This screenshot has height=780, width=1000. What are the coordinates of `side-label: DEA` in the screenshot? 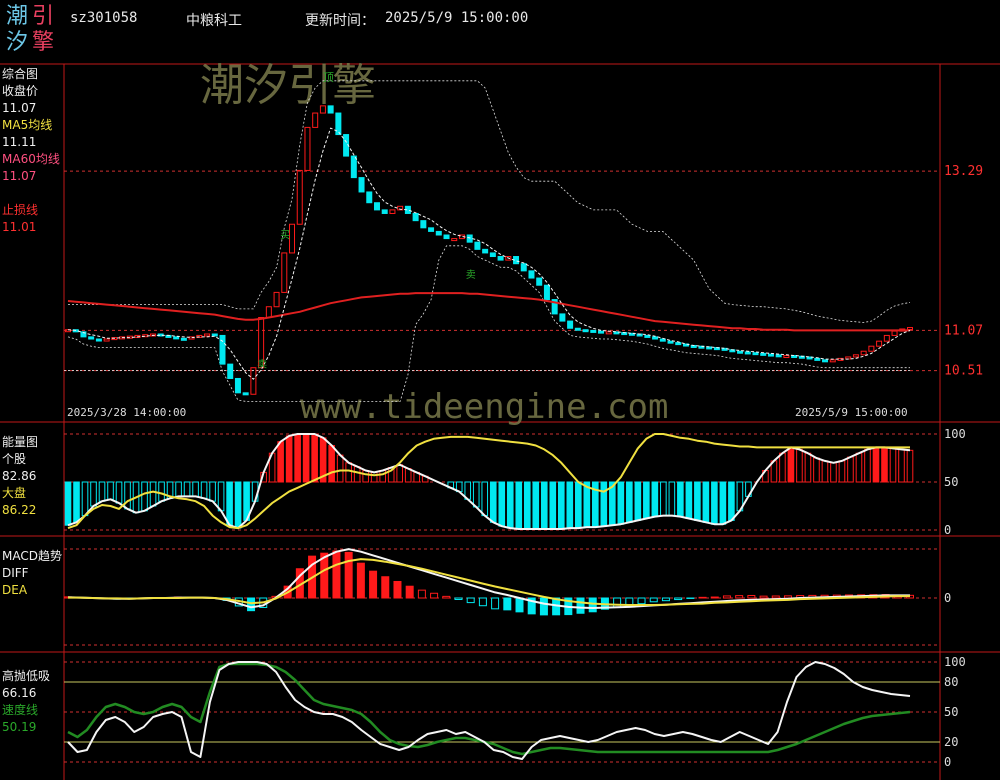 It's located at (15, 590).